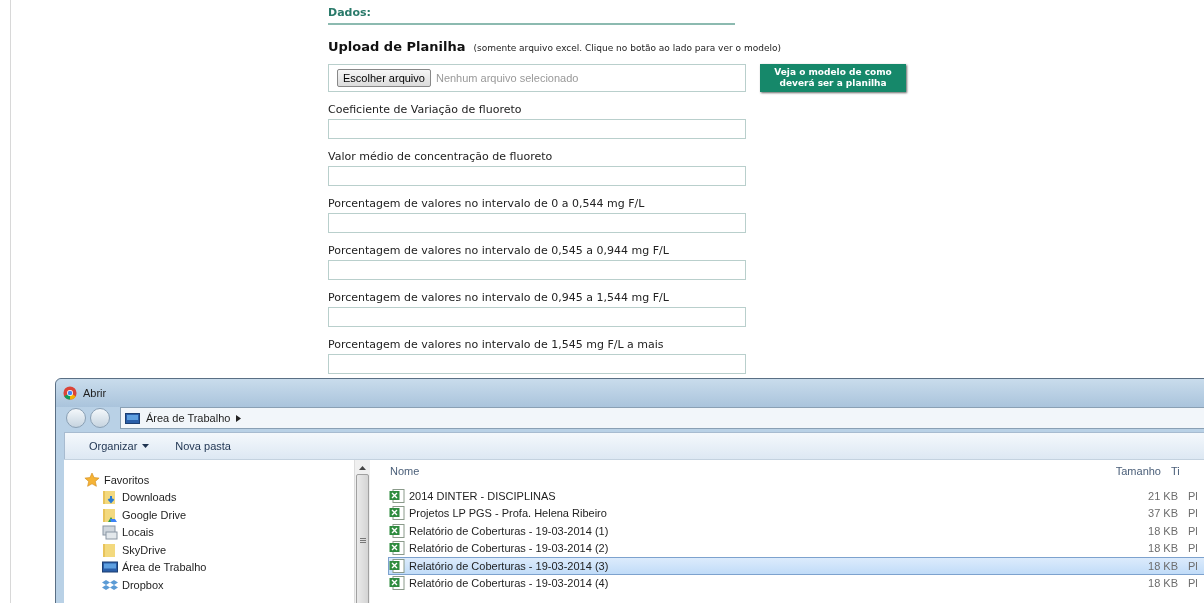  I want to click on file-name: Relatório de Coberturas - 19-03-2014 (4), so click(509, 583).